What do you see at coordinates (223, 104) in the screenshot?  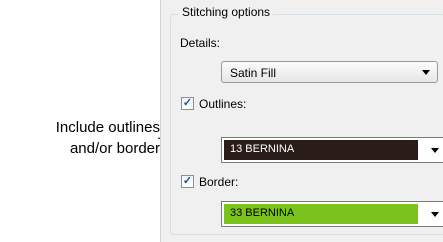 I see `outlines-label: Outlines:` at bounding box center [223, 104].